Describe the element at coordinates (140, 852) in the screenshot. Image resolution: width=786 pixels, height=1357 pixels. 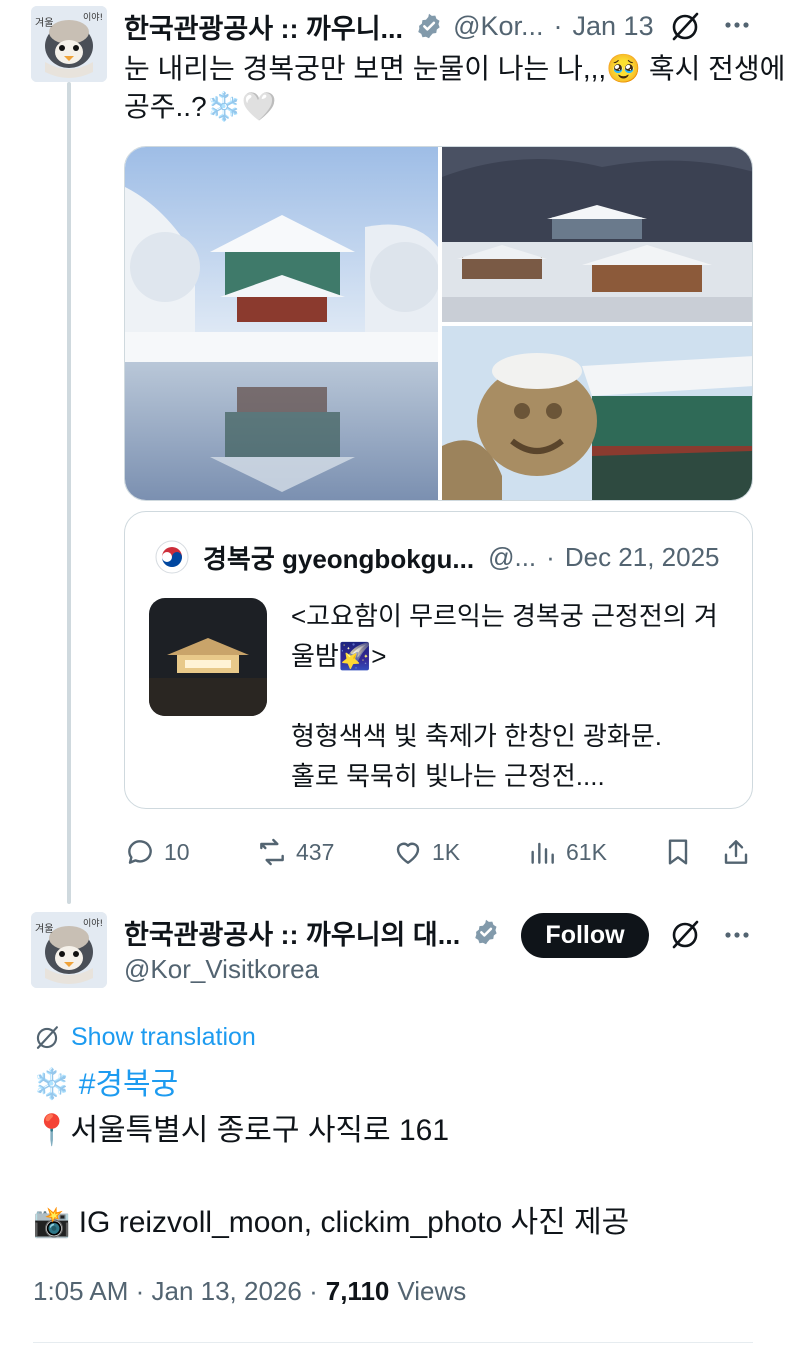
I see `reply-icon` at that location.